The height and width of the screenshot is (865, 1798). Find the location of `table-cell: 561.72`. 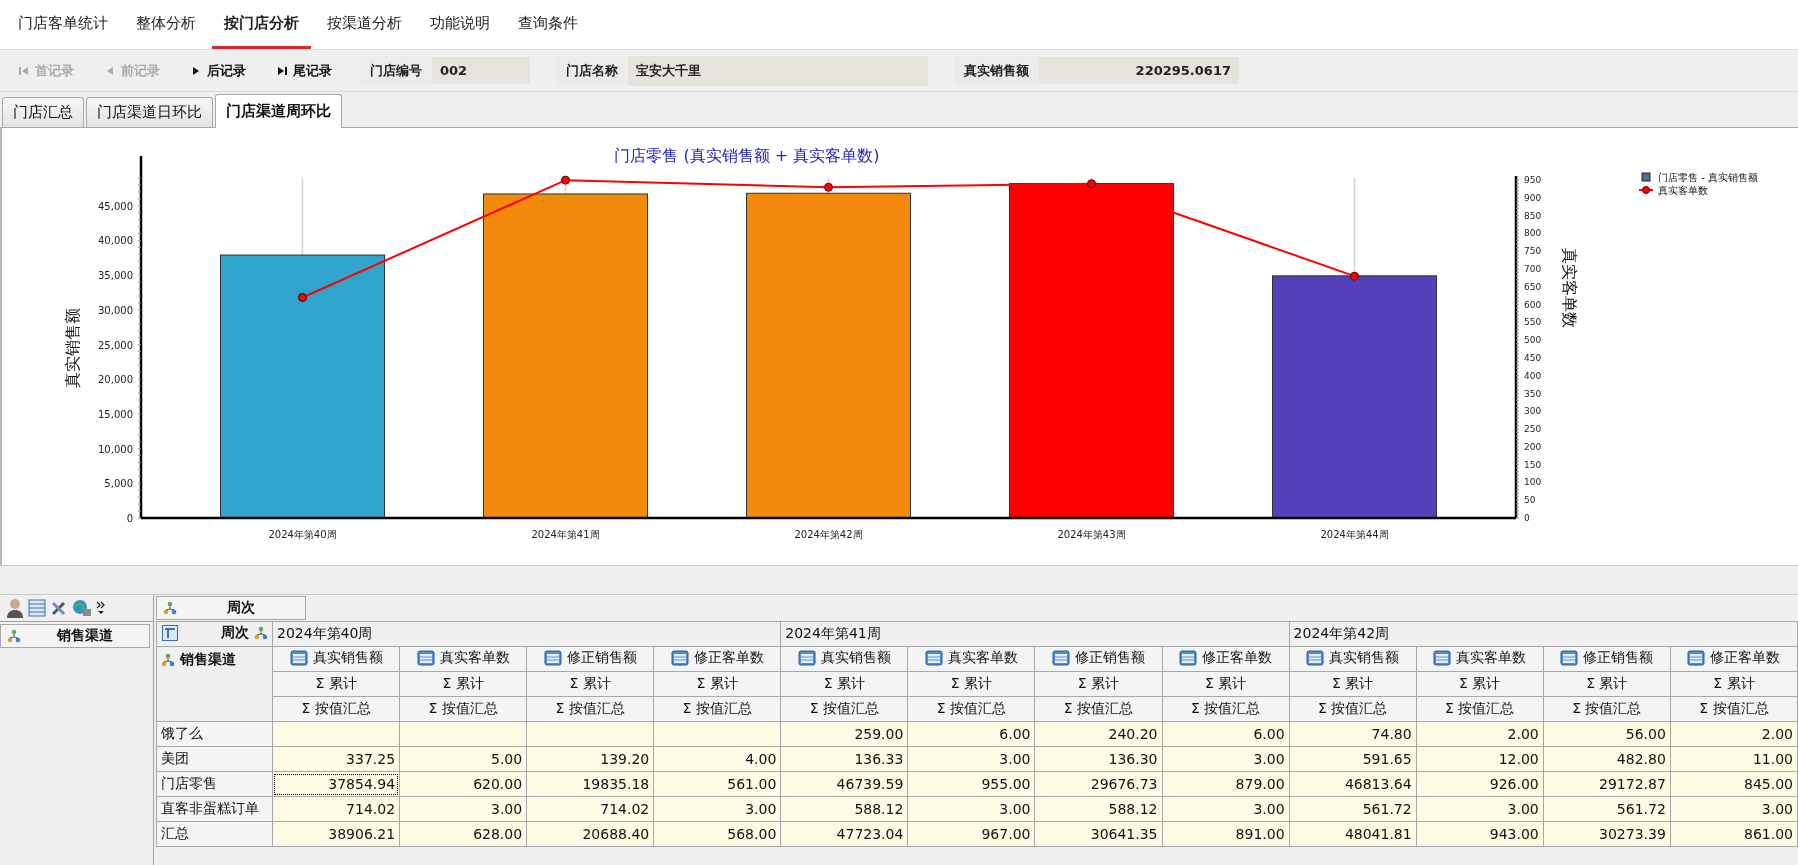

table-cell: 561.72 is located at coordinates (1353, 809).